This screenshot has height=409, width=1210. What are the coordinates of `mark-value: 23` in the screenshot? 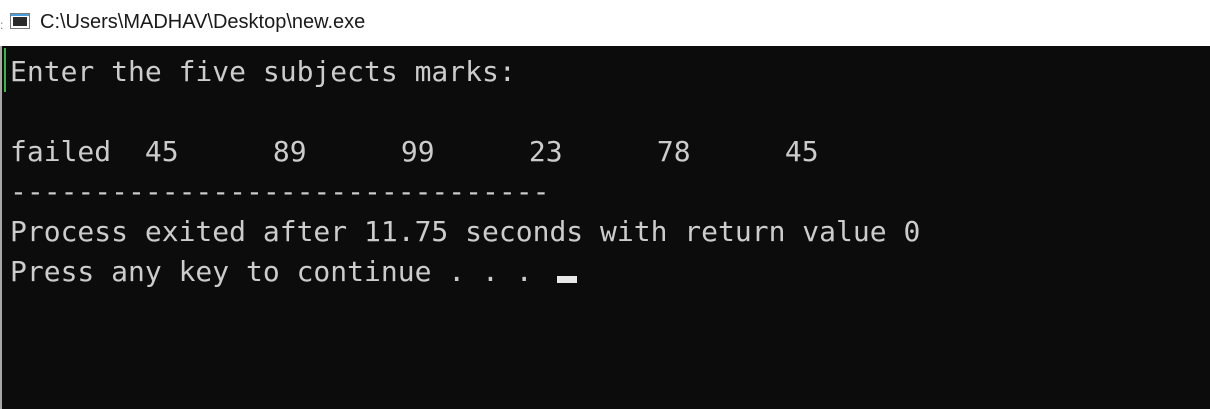 It's located at (545, 151).